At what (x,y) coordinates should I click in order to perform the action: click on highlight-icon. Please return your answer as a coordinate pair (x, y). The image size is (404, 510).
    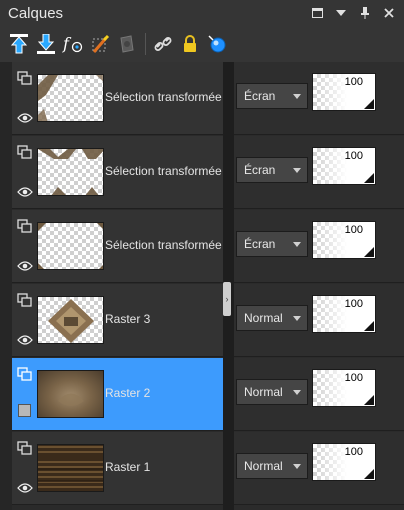
    Looking at the image, I should click on (217, 44).